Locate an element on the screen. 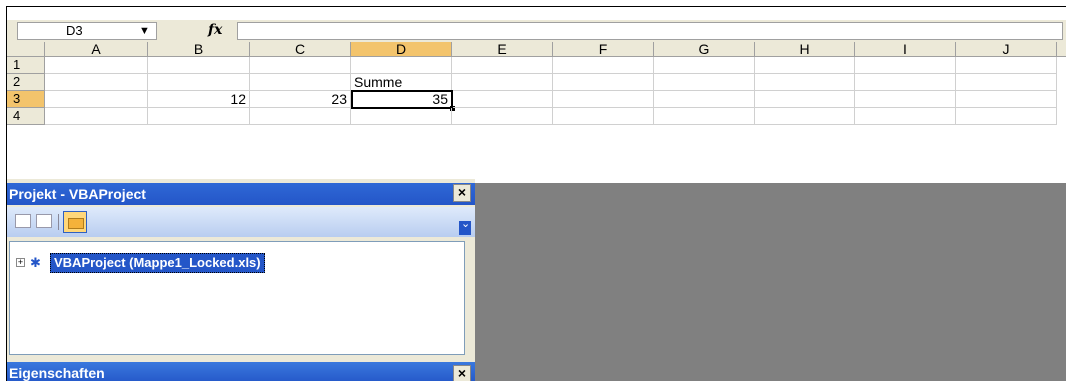  column-header-d: D is located at coordinates (401, 49).